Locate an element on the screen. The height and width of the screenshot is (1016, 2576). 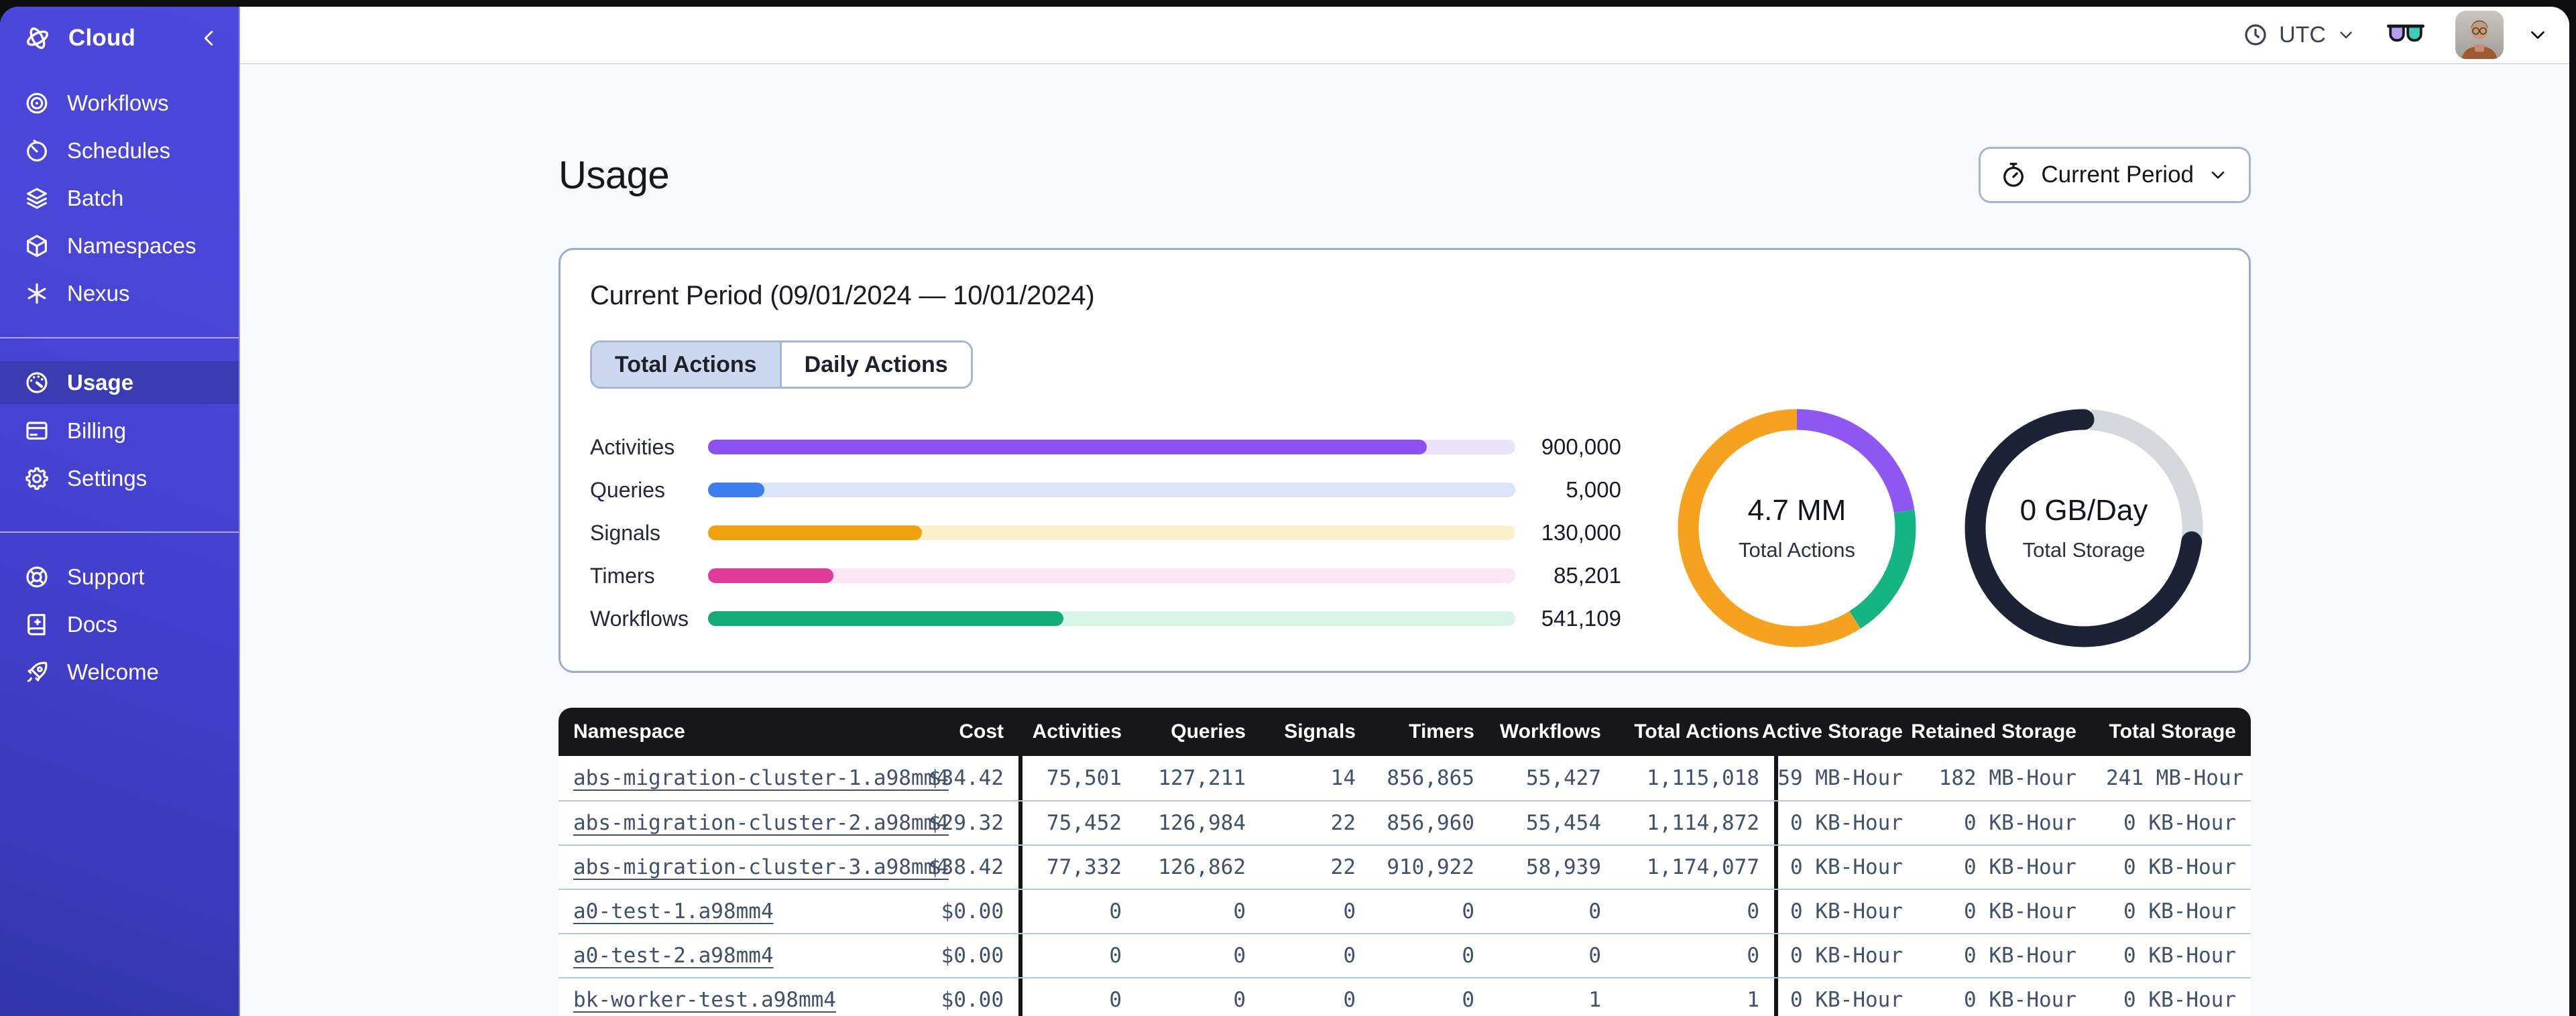
clock-icon is located at coordinates (2255, 34).